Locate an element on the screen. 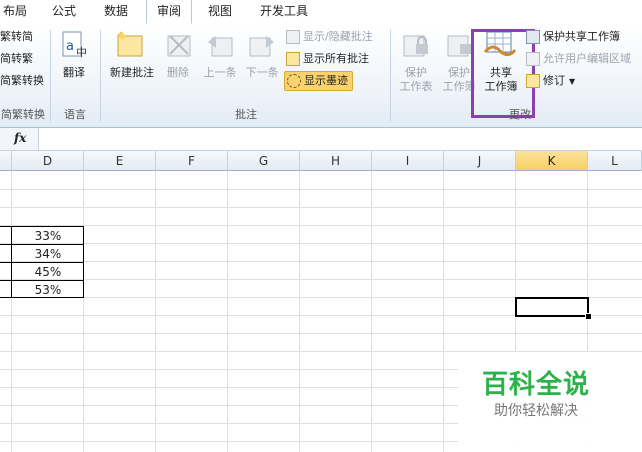 The width and height of the screenshot is (642, 452). new-comment-button: 新建批注 is located at coordinates (132, 73).